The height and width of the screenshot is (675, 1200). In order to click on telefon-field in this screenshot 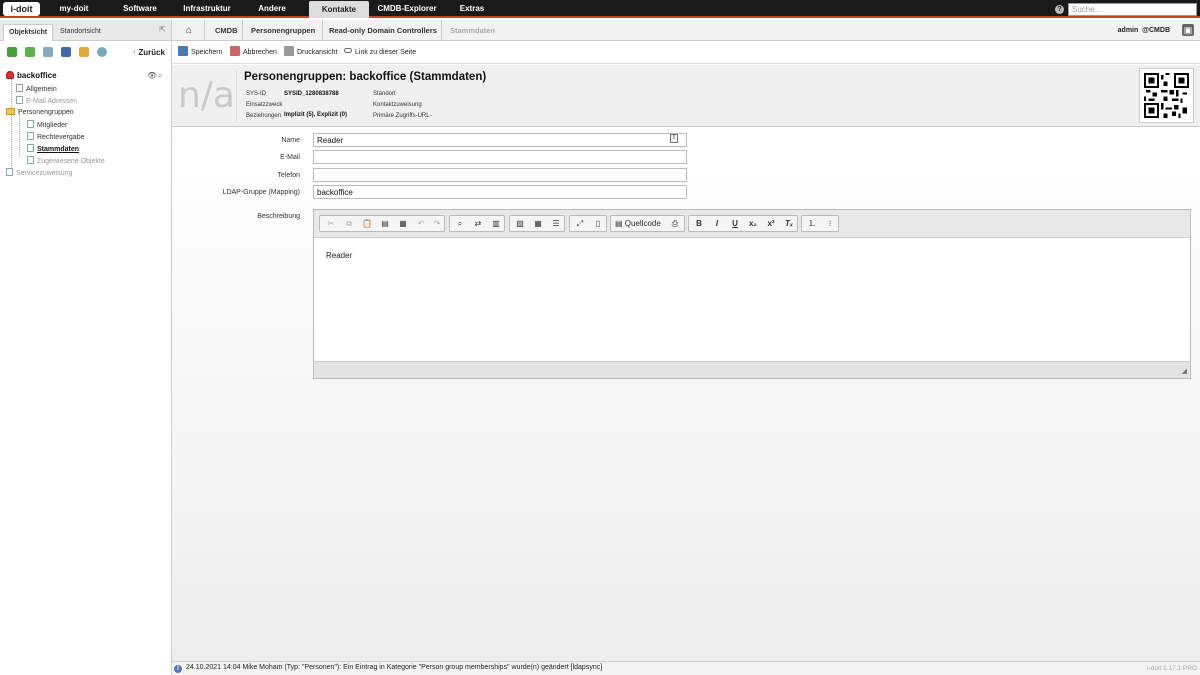, I will do `click(500, 175)`.